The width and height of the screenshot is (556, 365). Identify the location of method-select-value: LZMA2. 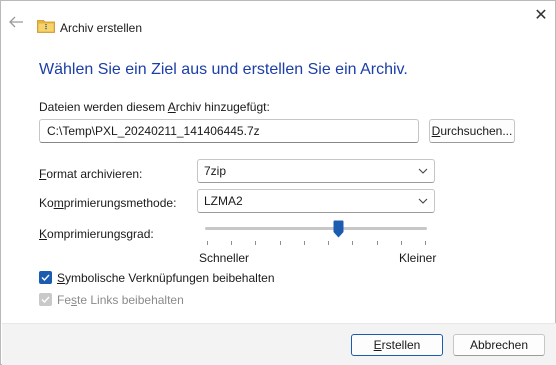
(223, 201).